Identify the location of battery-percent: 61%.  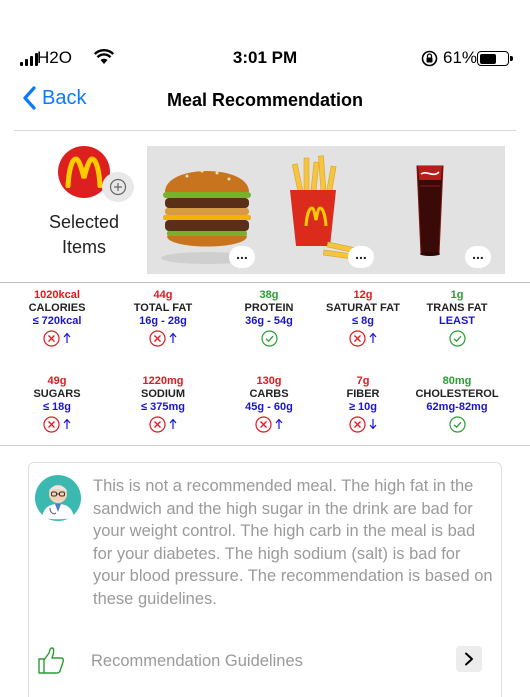
(460, 57).